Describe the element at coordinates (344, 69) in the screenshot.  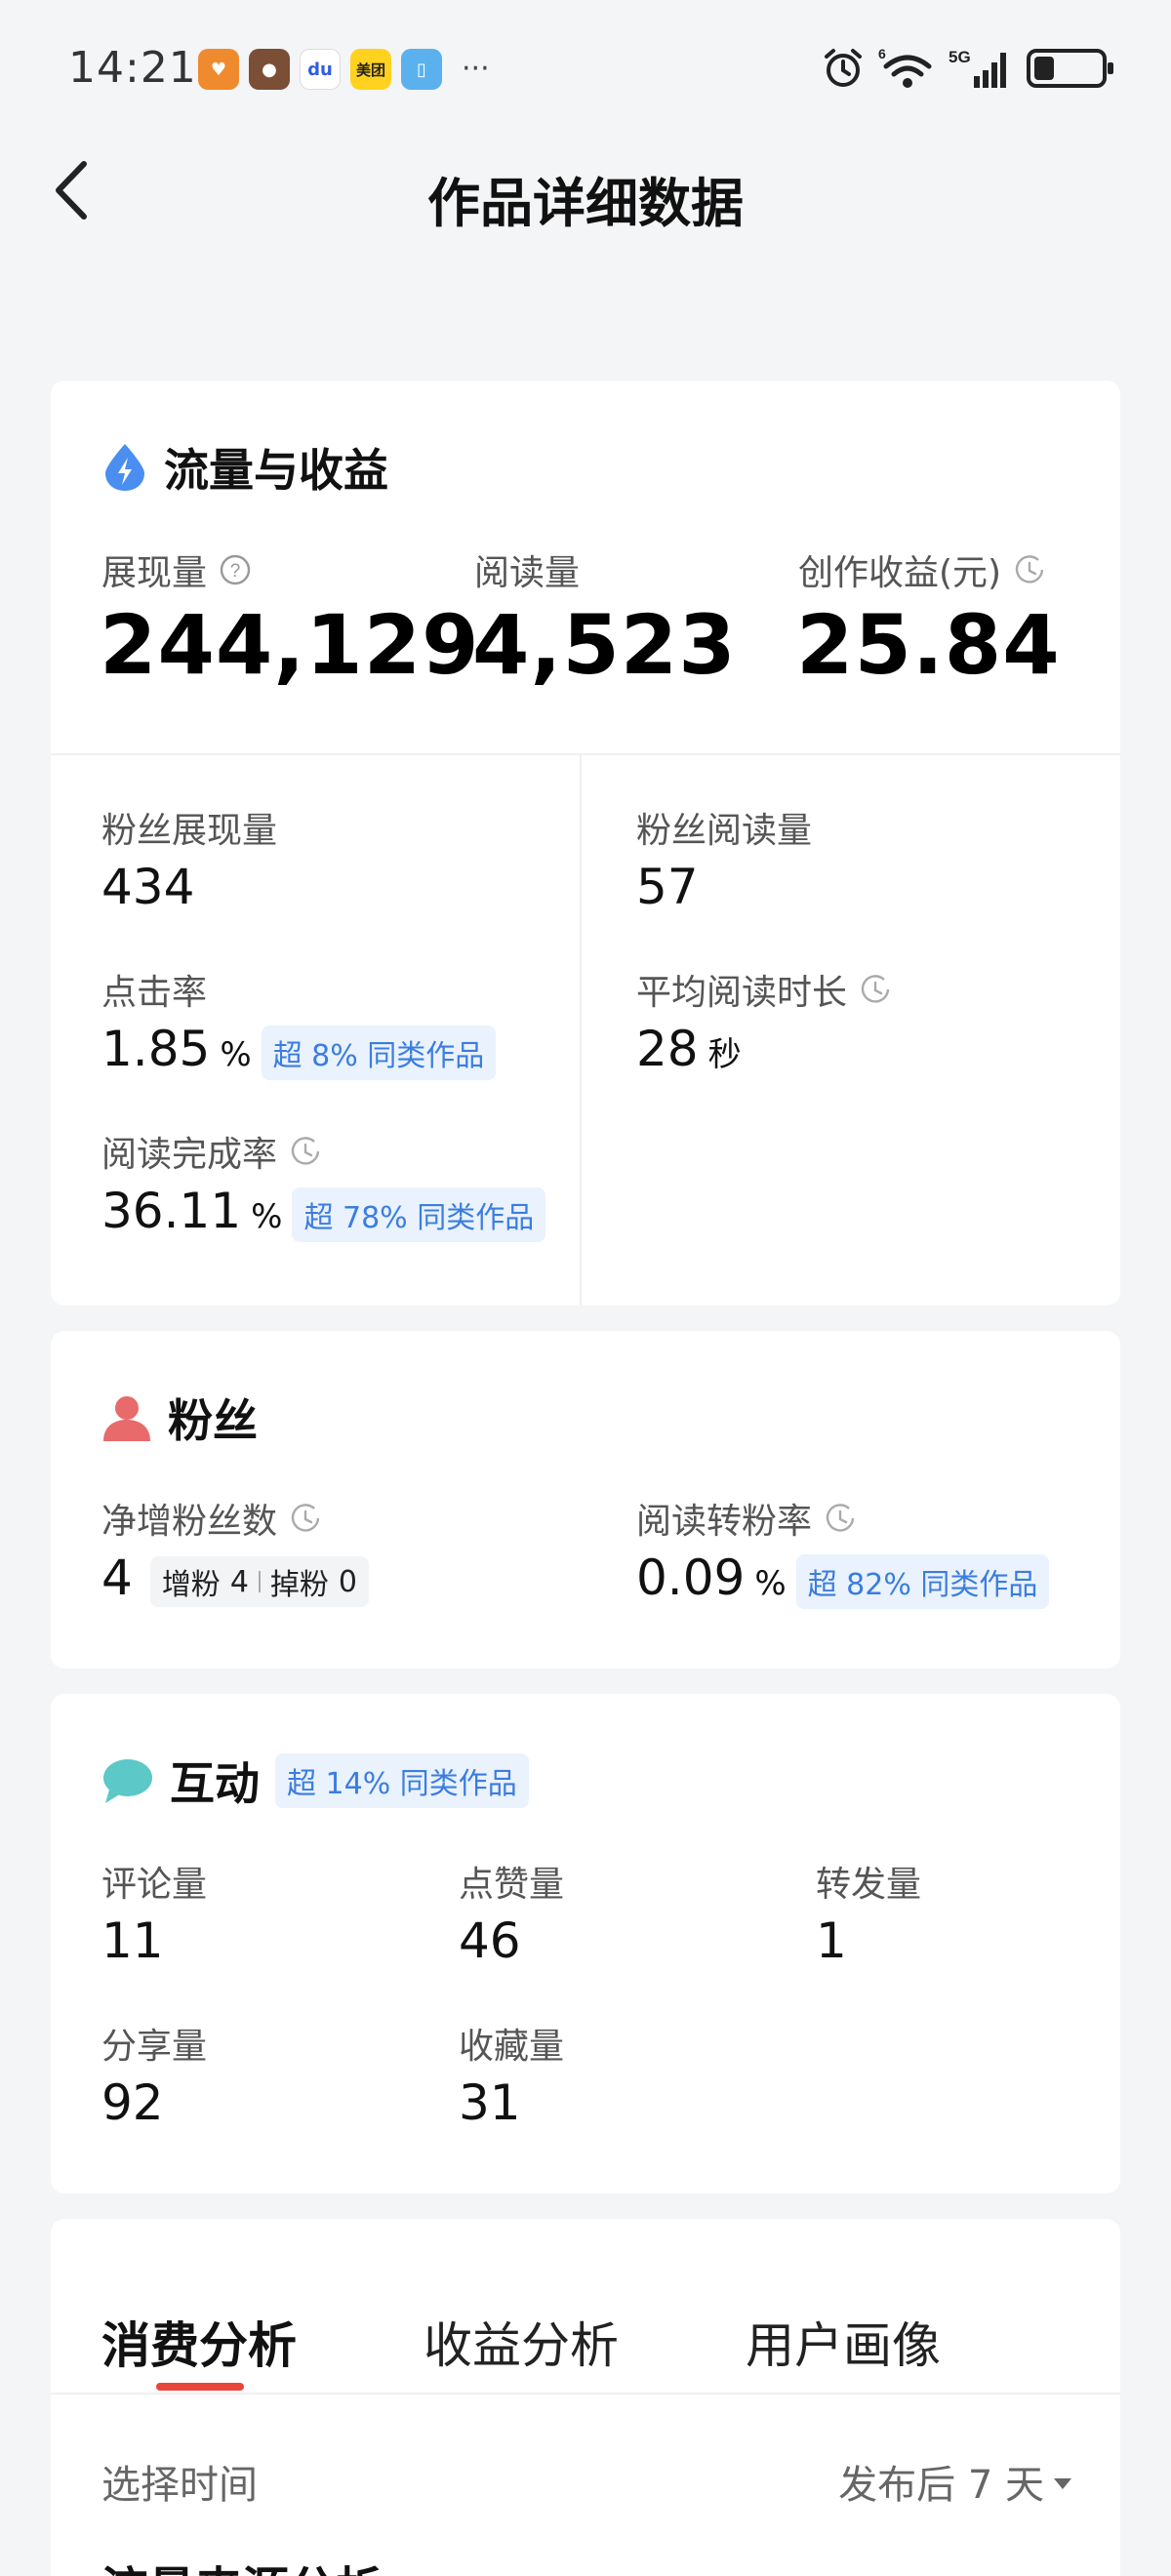
I see `status-app-icons: ♥ ● du 美团 ▯ ···` at that location.